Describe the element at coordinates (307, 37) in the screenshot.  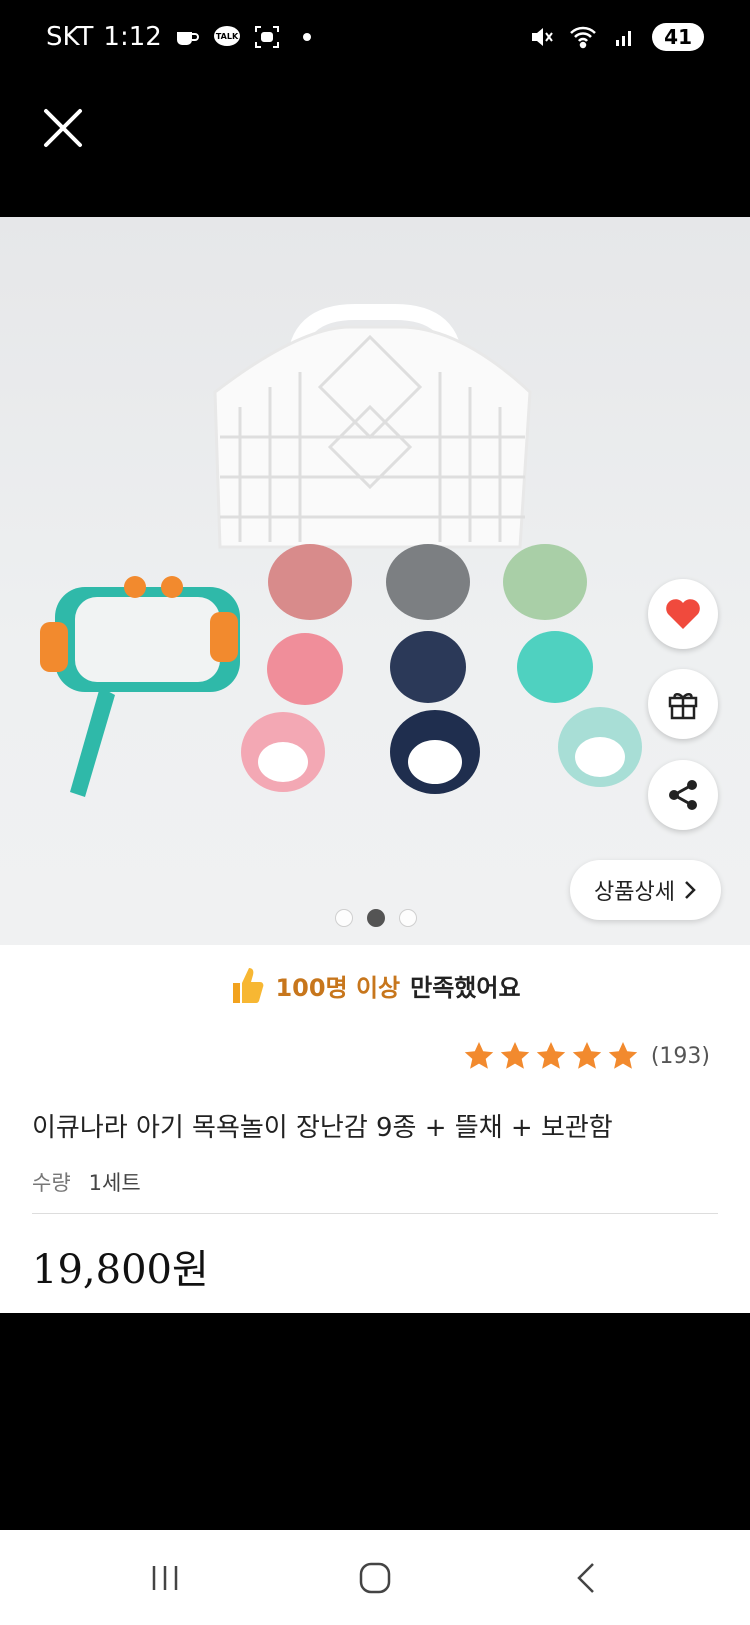
I see `dot-icon` at that location.